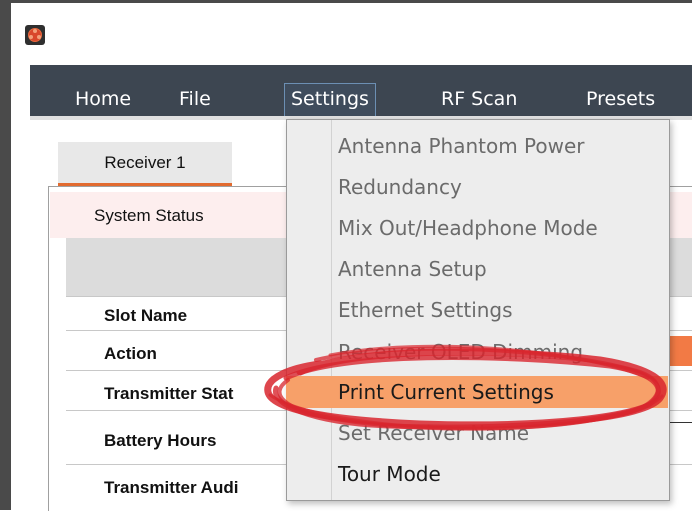 Image resolution: width=692 pixels, height=511 pixels. Describe the element at coordinates (389, 474) in the screenshot. I see `menu-item-tour-mode: Tour Mode` at that location.